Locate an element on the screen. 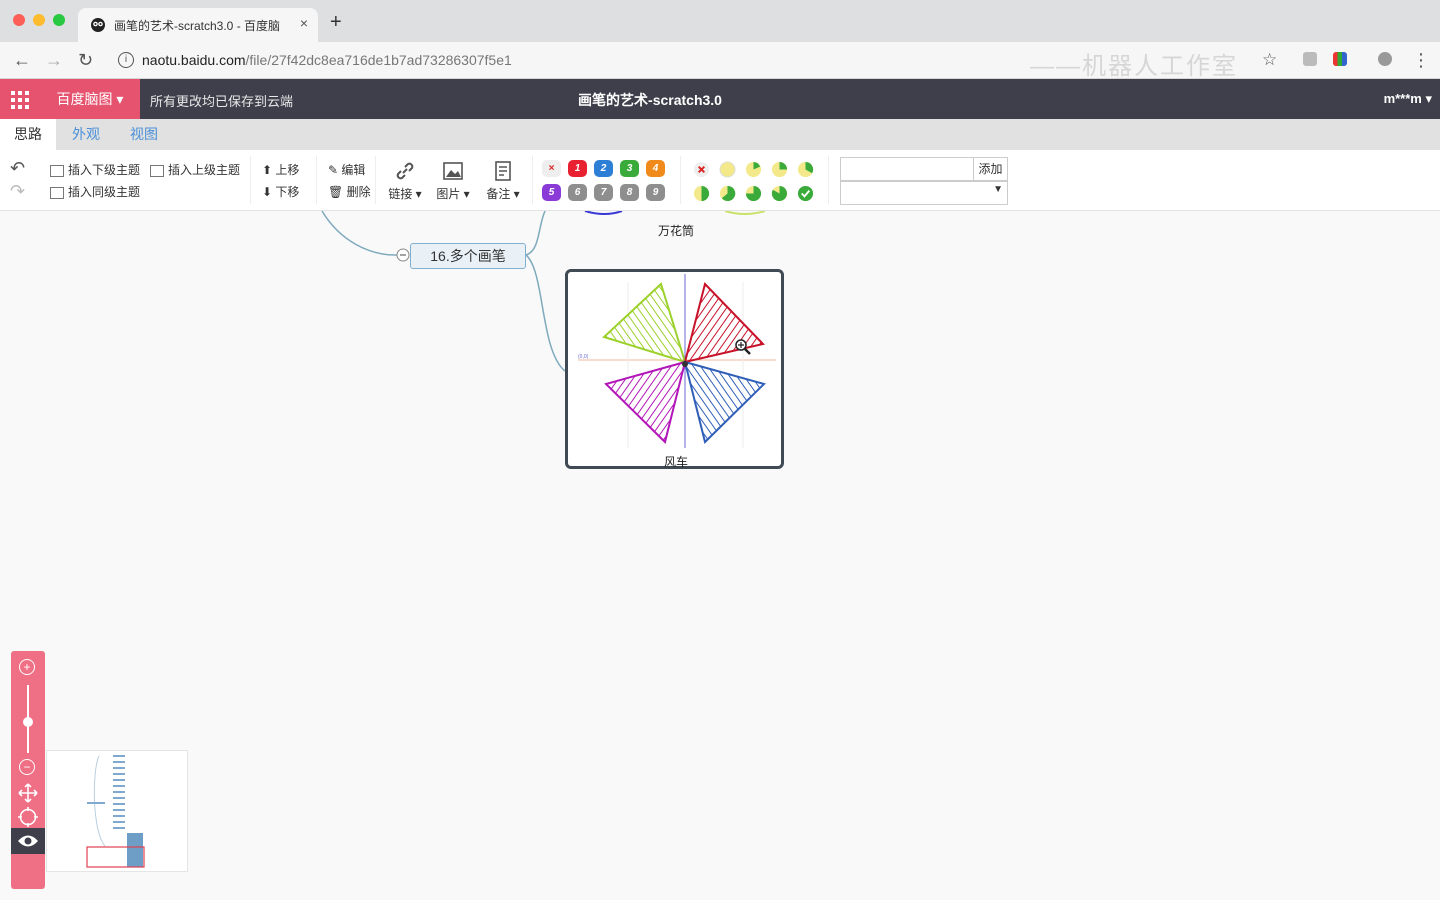 The height and width of the screenshot is (900, 1440). image-caption-windmill: 风车 is located at coordinates (676, 462).